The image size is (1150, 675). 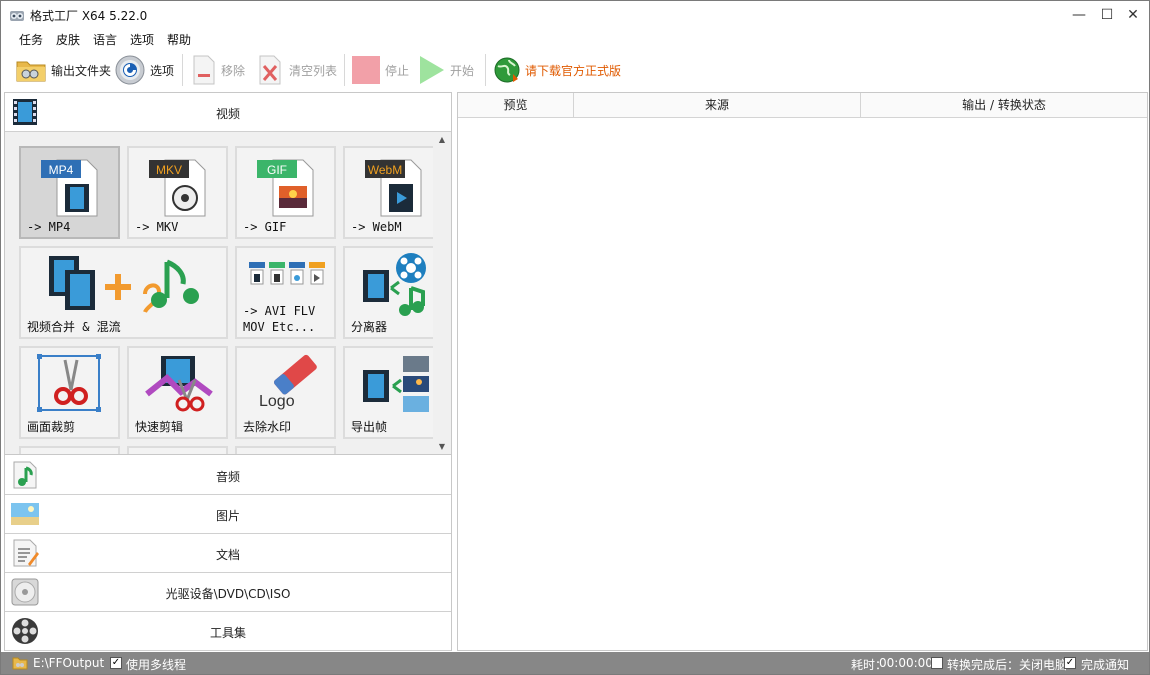 I want to click on remove-label: 移除, so click(x=233, y=70).